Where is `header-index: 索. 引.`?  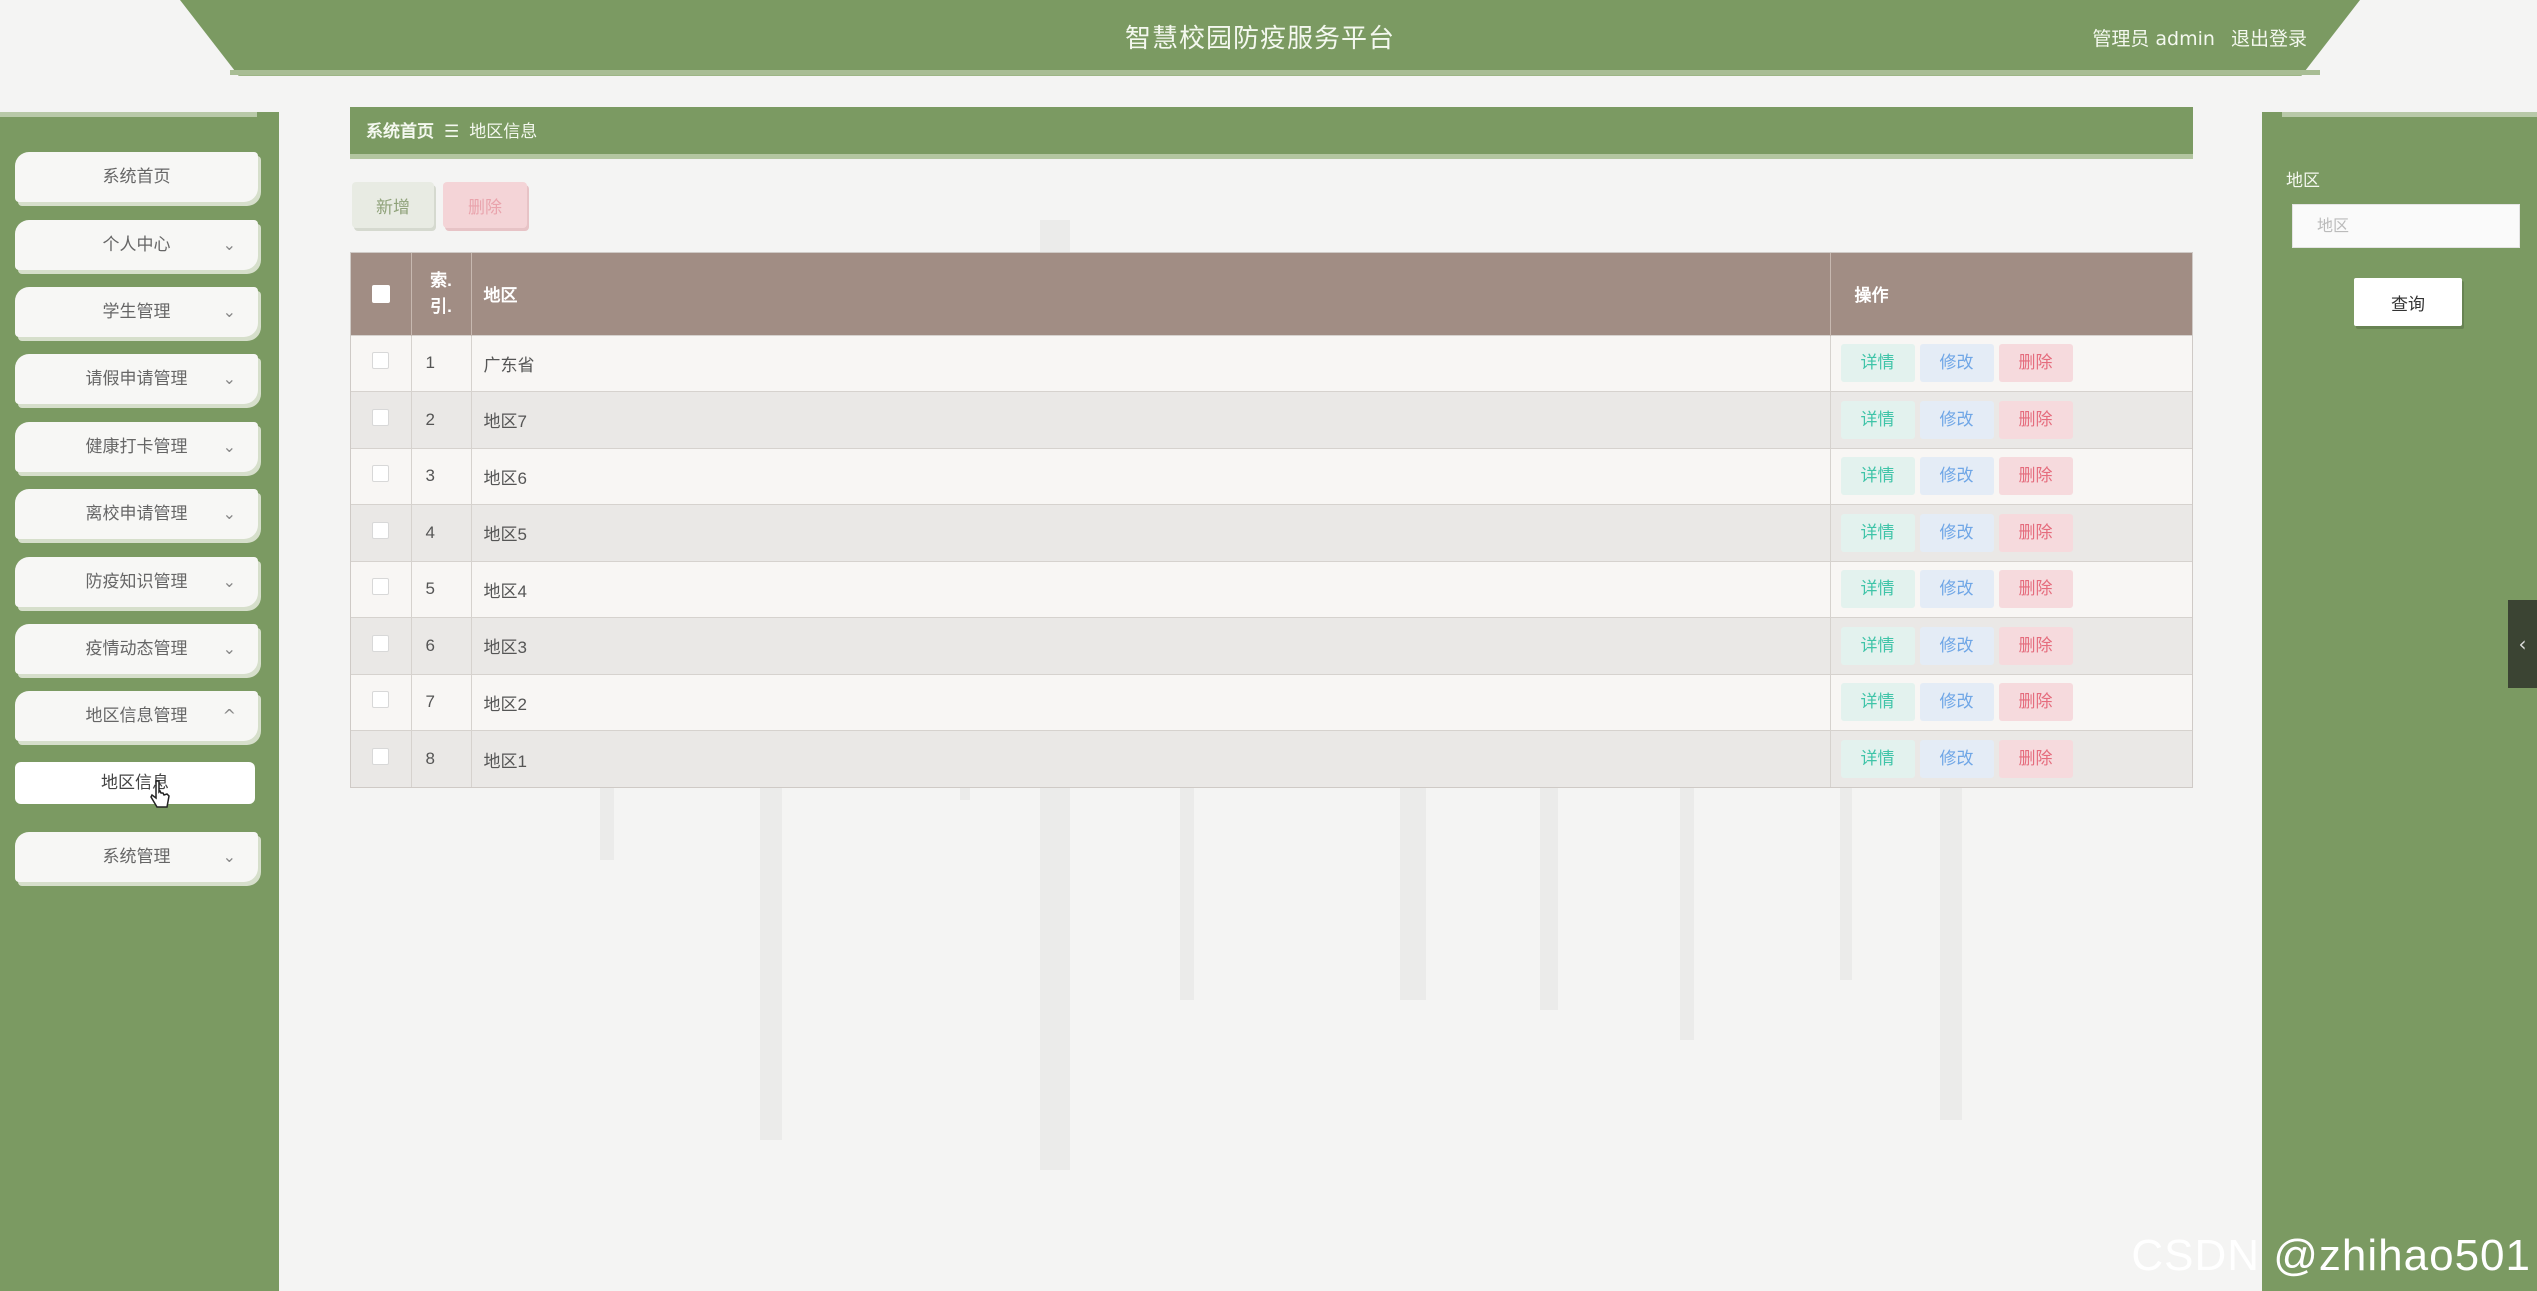 header-index: 索. 引. is located at coordinates (441, 294).